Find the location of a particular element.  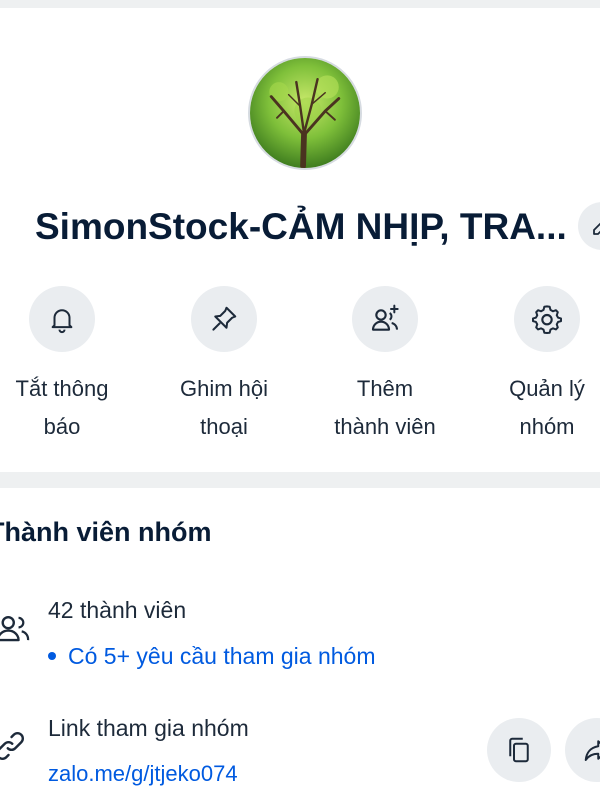

pin-conversation-button: Ghim hội thoại is located at coordinates (224, 369).